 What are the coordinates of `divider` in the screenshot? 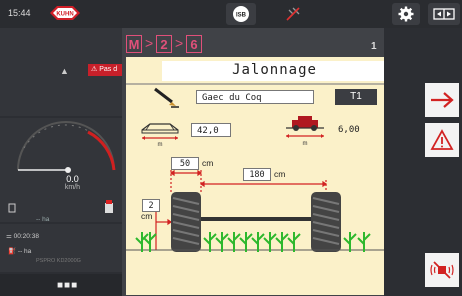 It's located at (255, 84).